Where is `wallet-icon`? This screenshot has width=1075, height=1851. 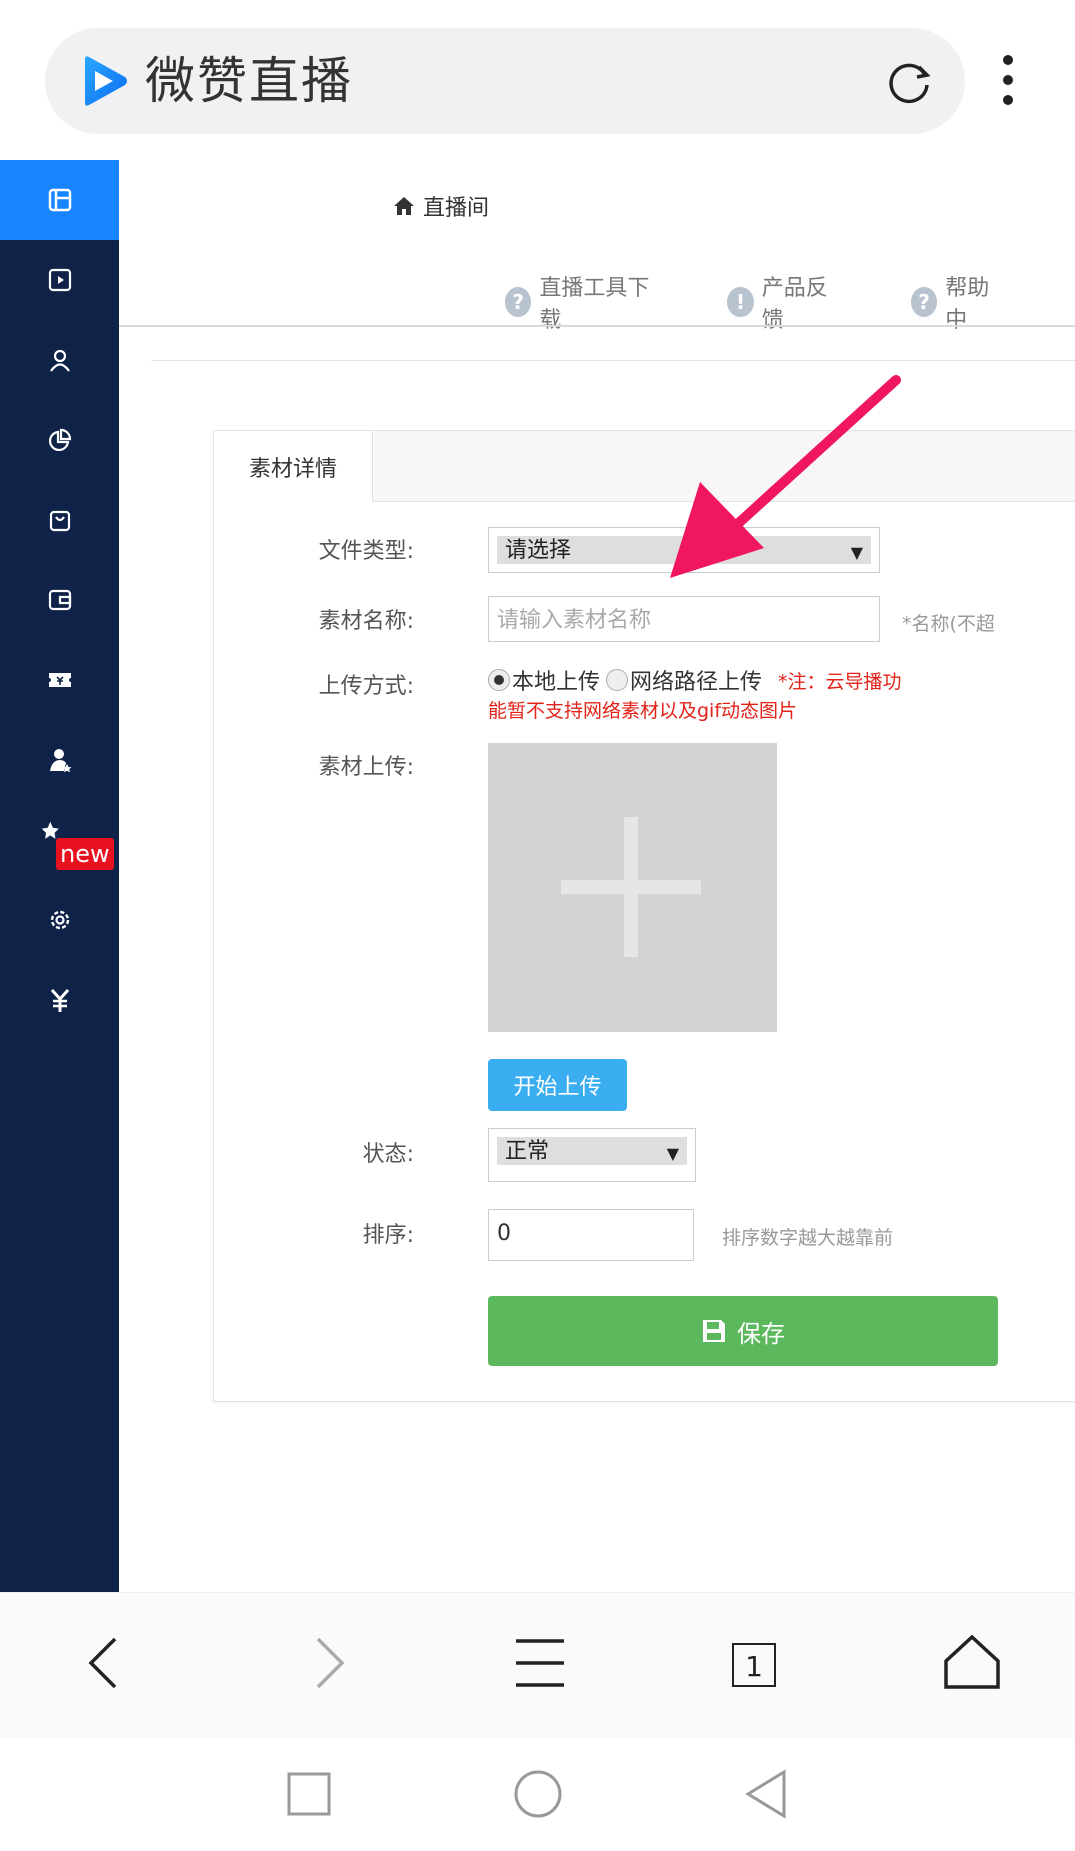 wallet-icon is located at coordinates (59, 600).